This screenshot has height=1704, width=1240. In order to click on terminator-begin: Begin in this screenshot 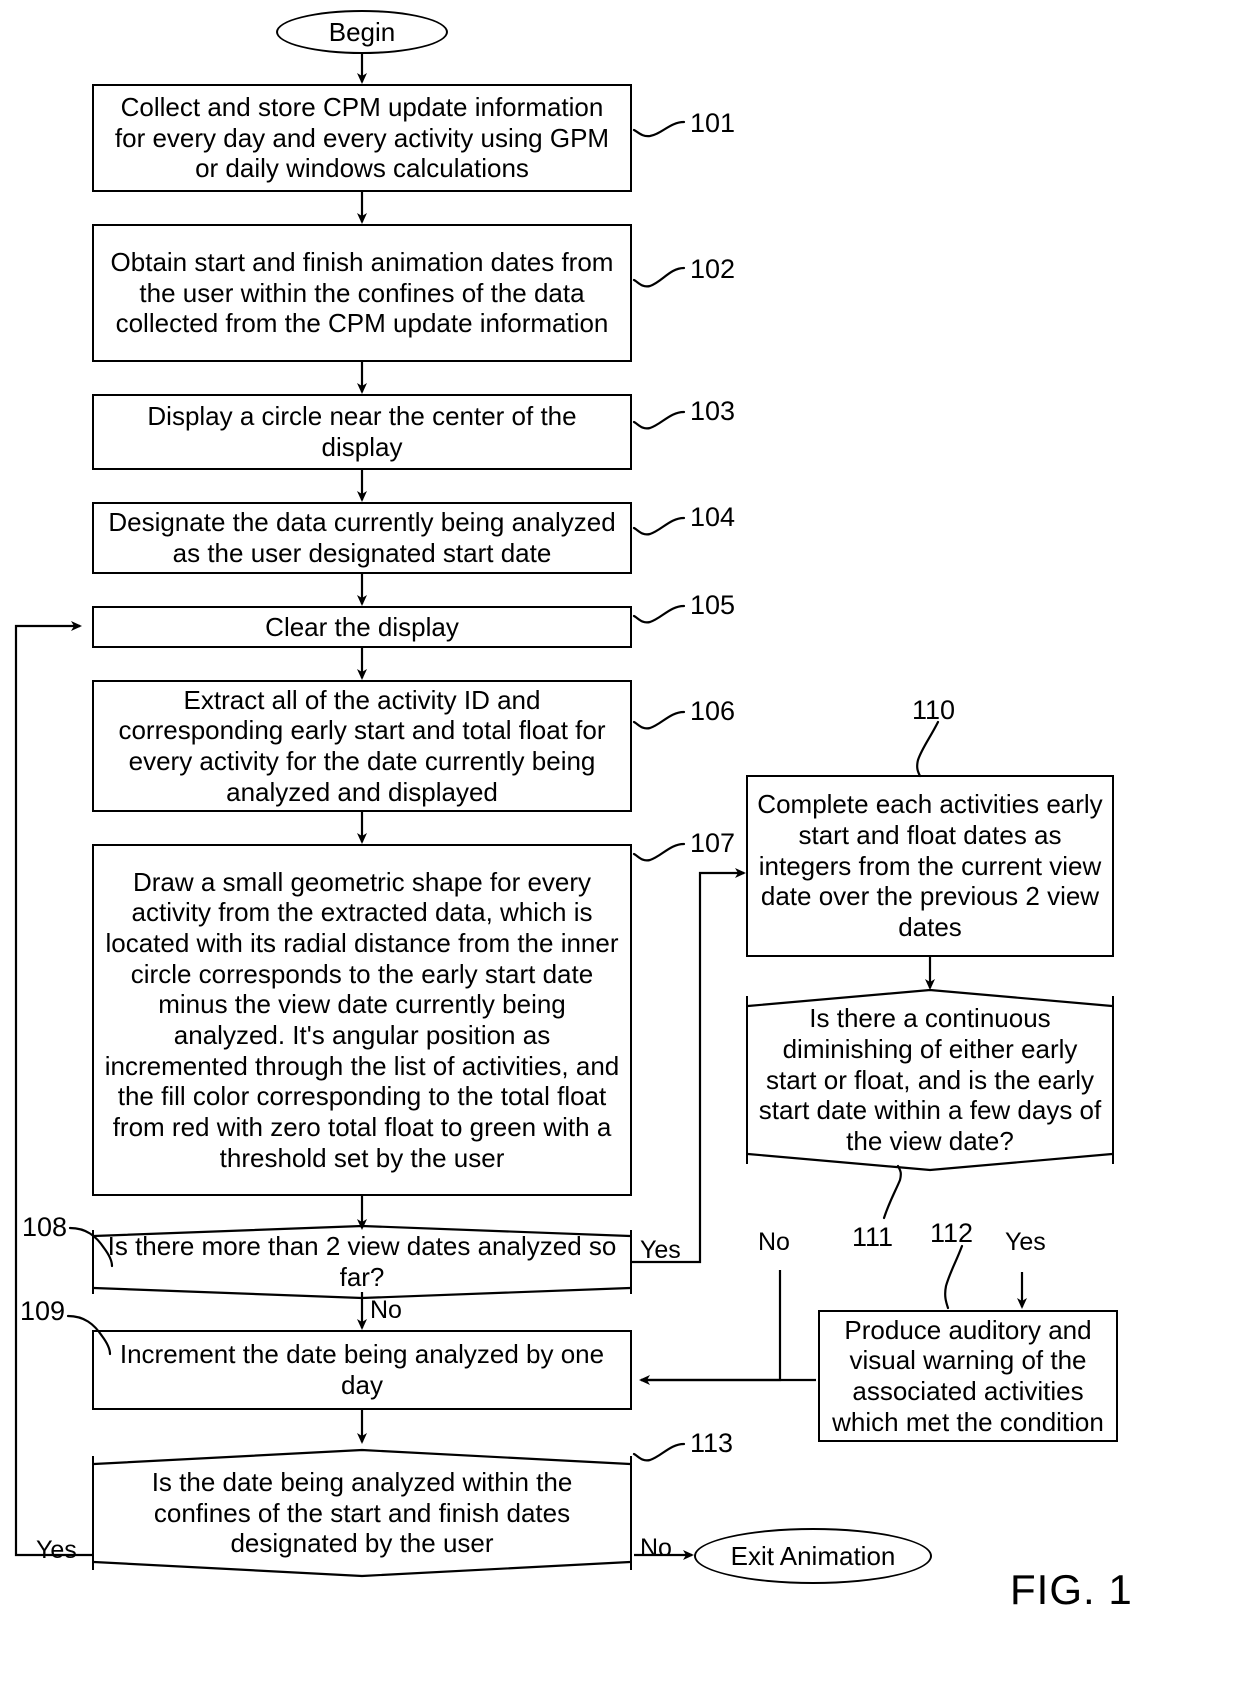, I will do `click(362, 32)`.